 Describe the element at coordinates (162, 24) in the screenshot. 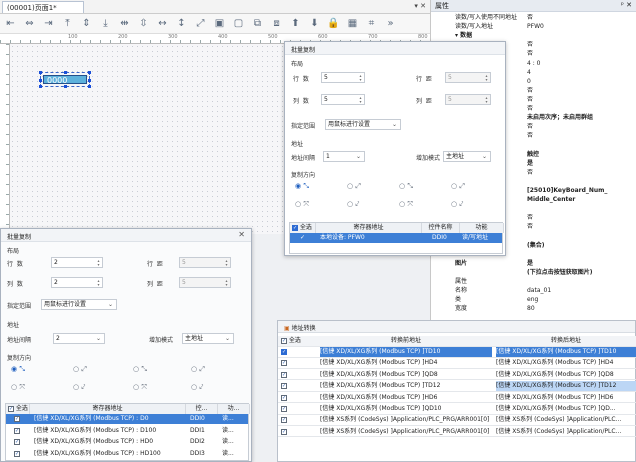

I see `same-width-icon: ↔` at that location.